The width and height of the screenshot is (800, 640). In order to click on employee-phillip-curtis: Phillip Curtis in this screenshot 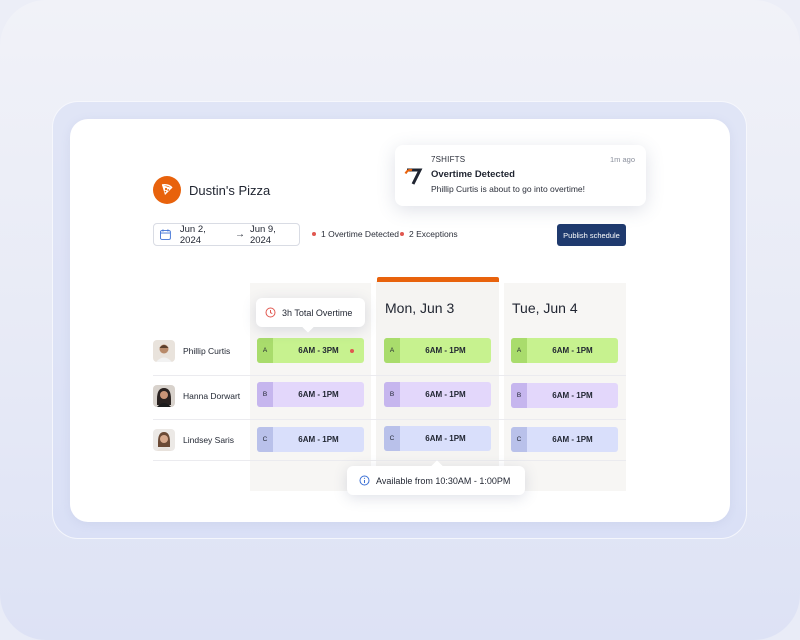, I will do `click(191, 351)`.